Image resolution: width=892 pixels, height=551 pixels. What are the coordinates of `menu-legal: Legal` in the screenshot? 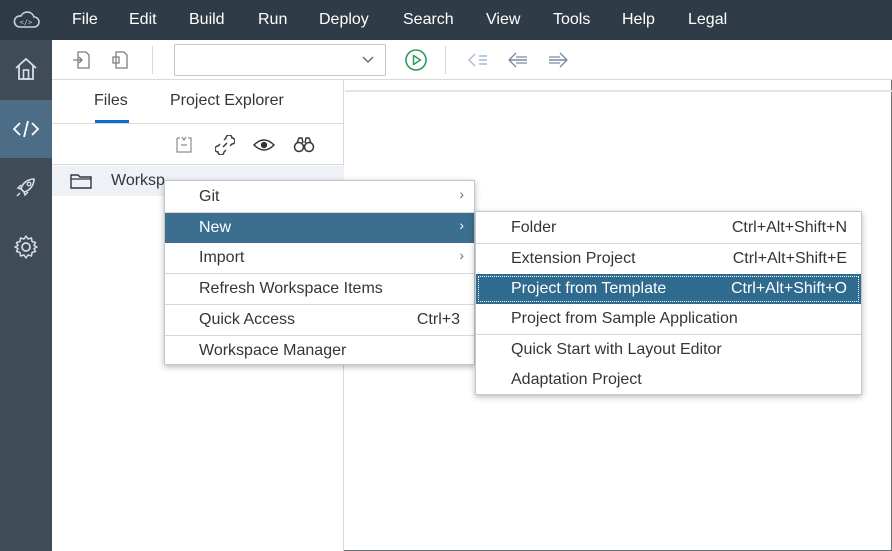 It's located at (707, 20).